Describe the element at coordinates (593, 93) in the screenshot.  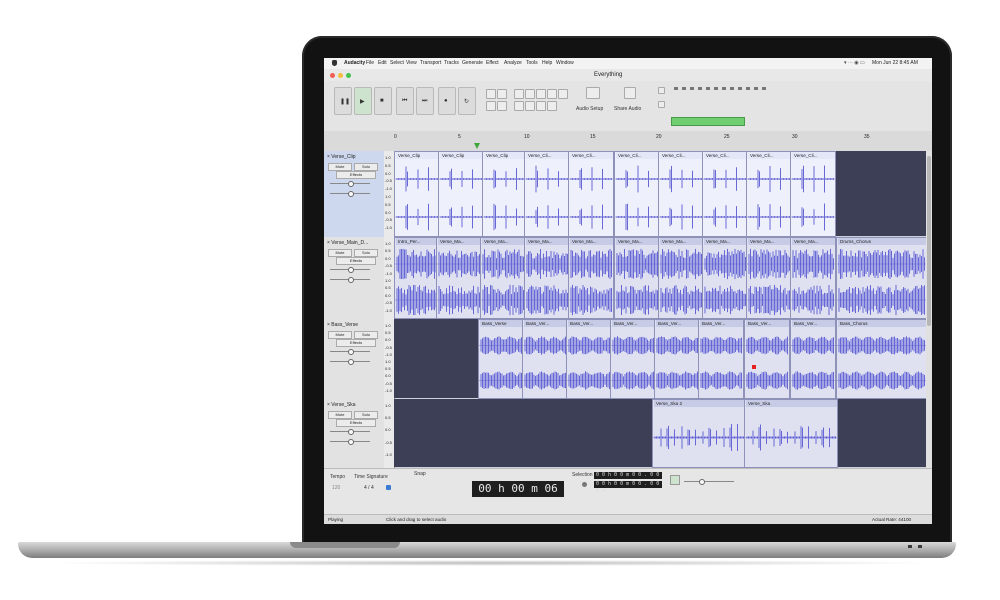
I see `speaker-icon` at that location.